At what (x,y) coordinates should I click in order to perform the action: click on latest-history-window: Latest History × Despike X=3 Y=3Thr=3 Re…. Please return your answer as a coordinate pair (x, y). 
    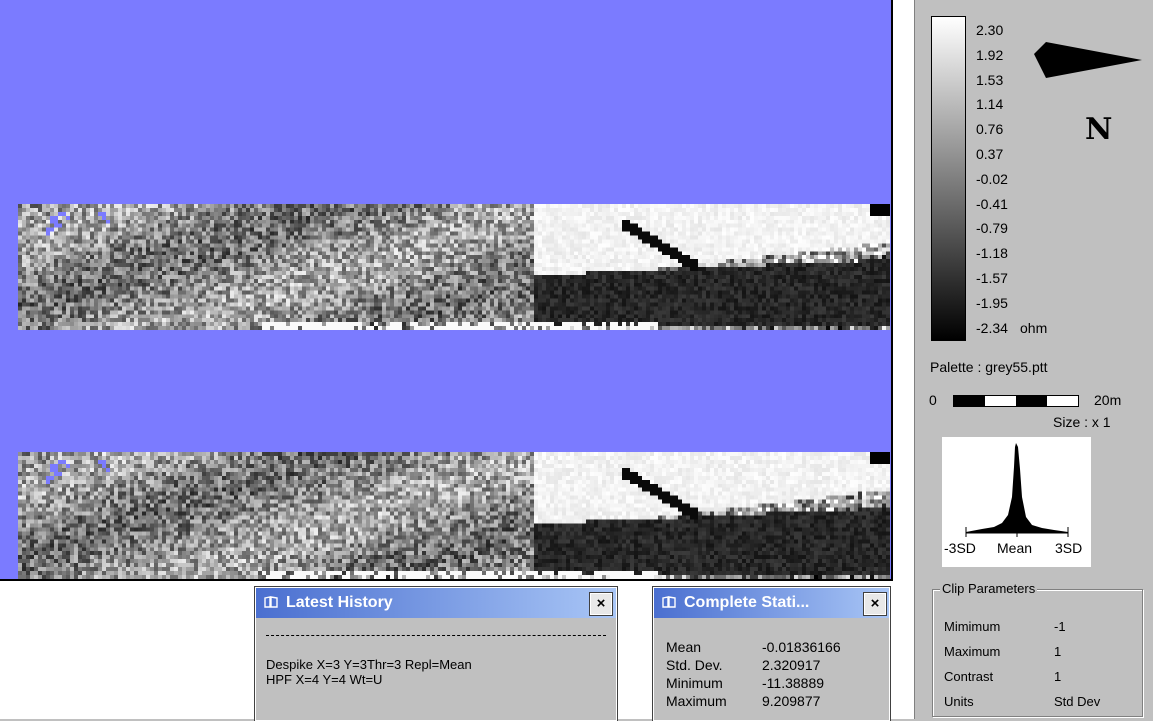
    Looking at the image, I should click on (436, 653).